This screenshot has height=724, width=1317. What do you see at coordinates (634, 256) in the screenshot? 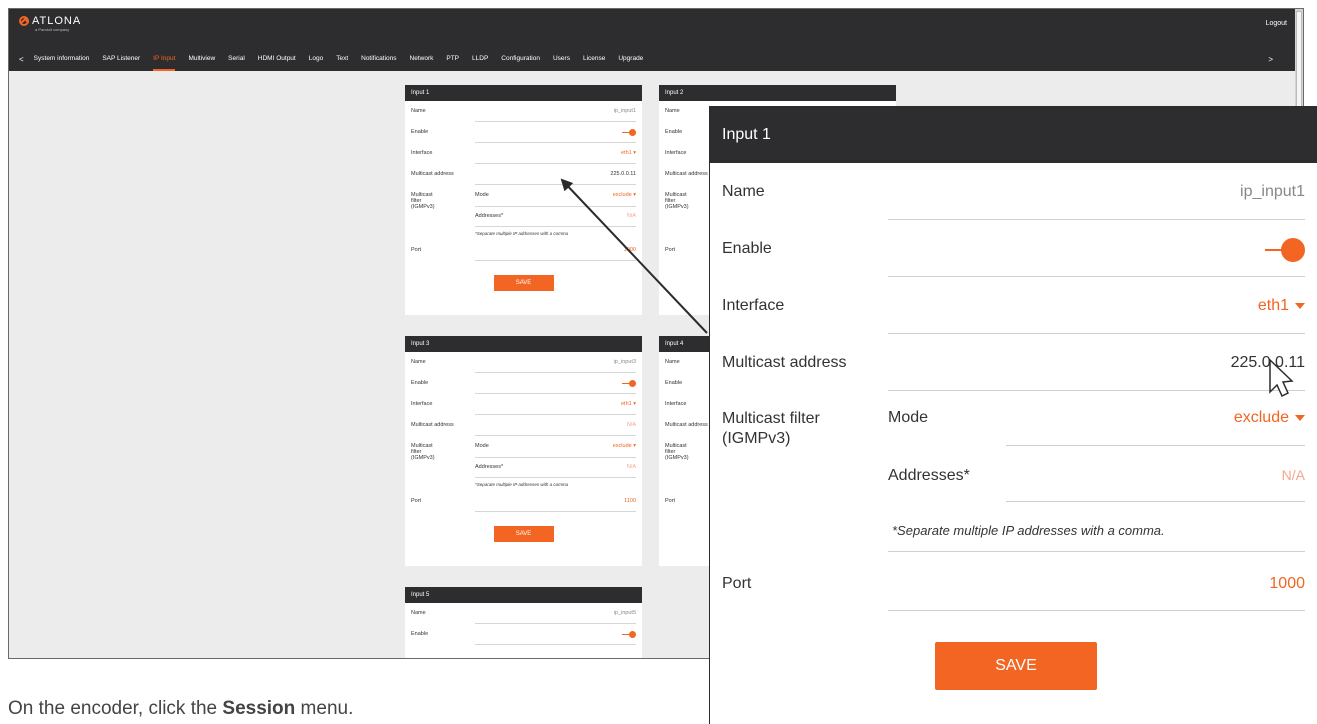
I see `callout-arrow` at bounding box center [634, 256].